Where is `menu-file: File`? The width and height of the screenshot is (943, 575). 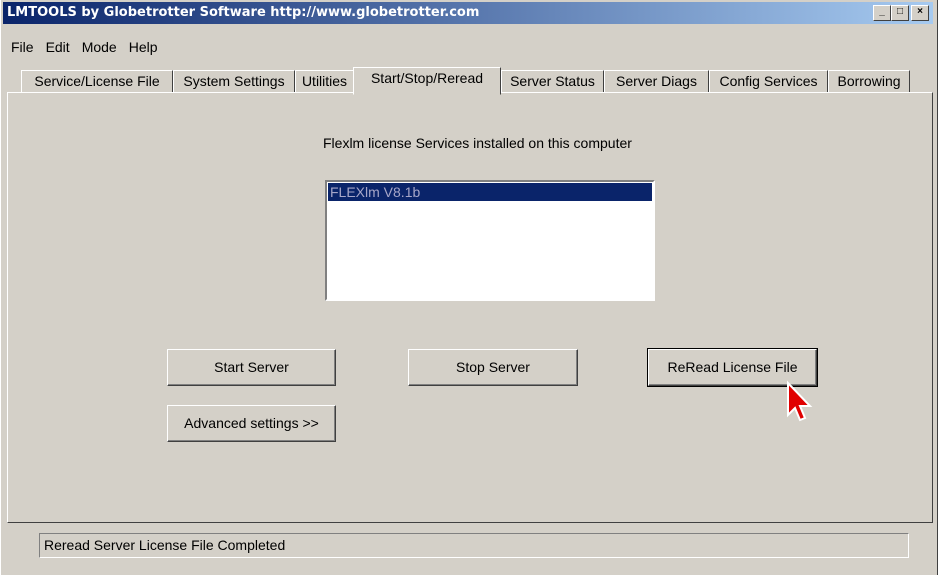
menu-file: File is located at coordinates (22, 47).